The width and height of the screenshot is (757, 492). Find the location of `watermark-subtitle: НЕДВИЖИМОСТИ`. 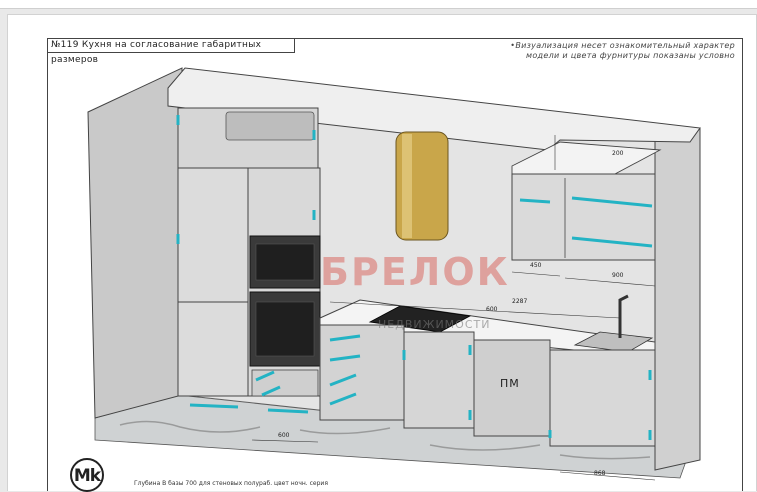

watermark-subtitle: НЕДВИЖИМОСТИ is located at coordinates (434, 324).